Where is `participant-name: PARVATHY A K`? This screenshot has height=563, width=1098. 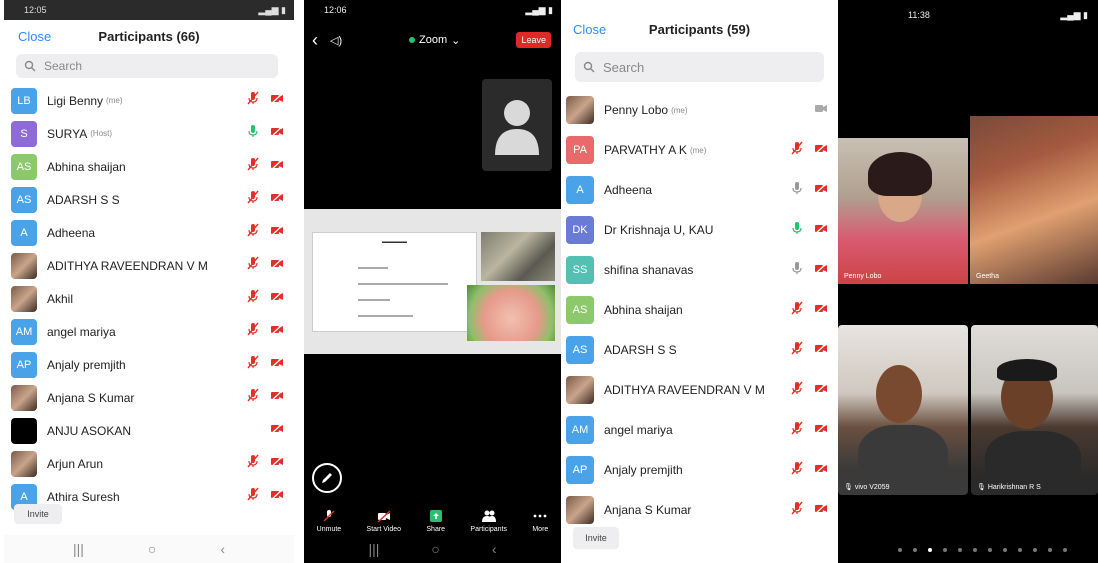
participant-name: PARVATHY A K is located at coordinates (645, 150).